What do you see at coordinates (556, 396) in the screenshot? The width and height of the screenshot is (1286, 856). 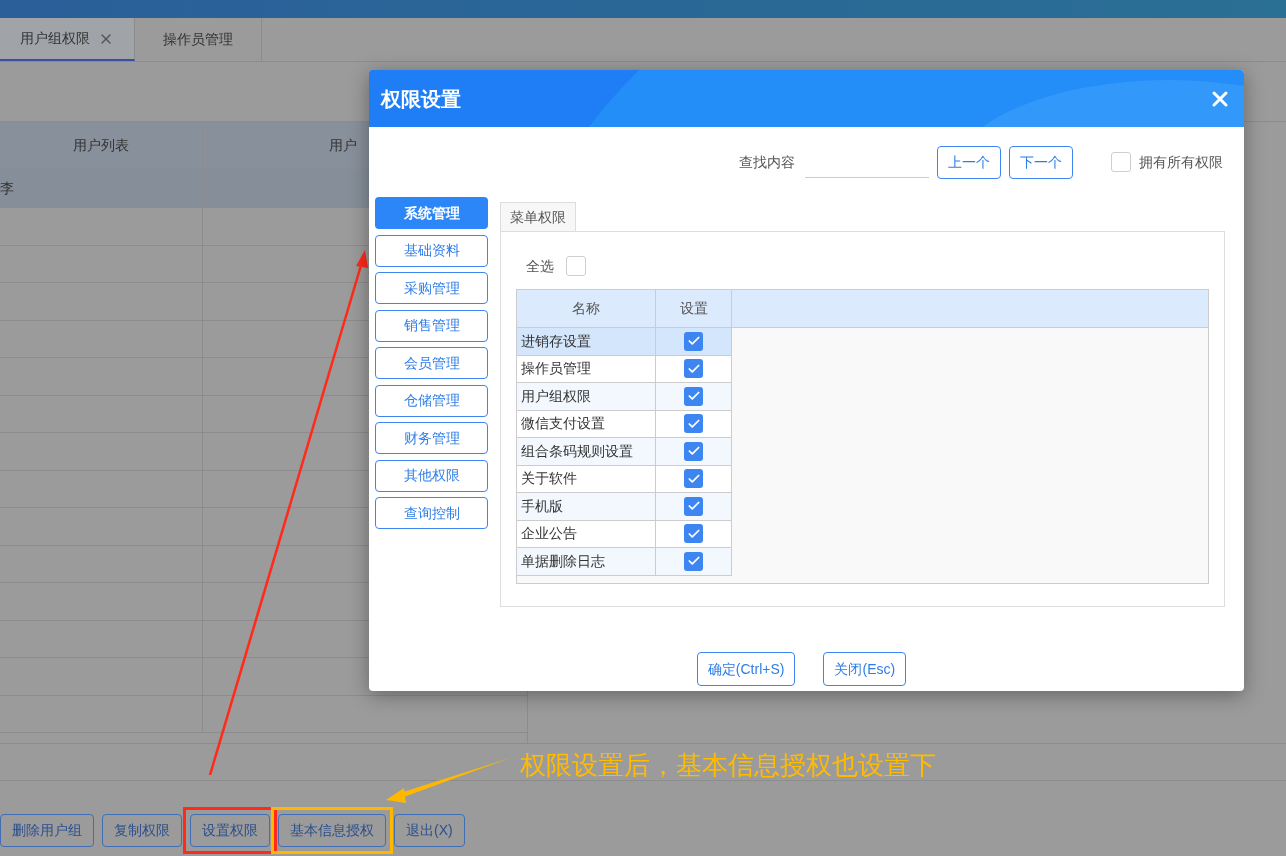 I see `table-cell-text: 用户组权限` at bounding box center [556, 396].